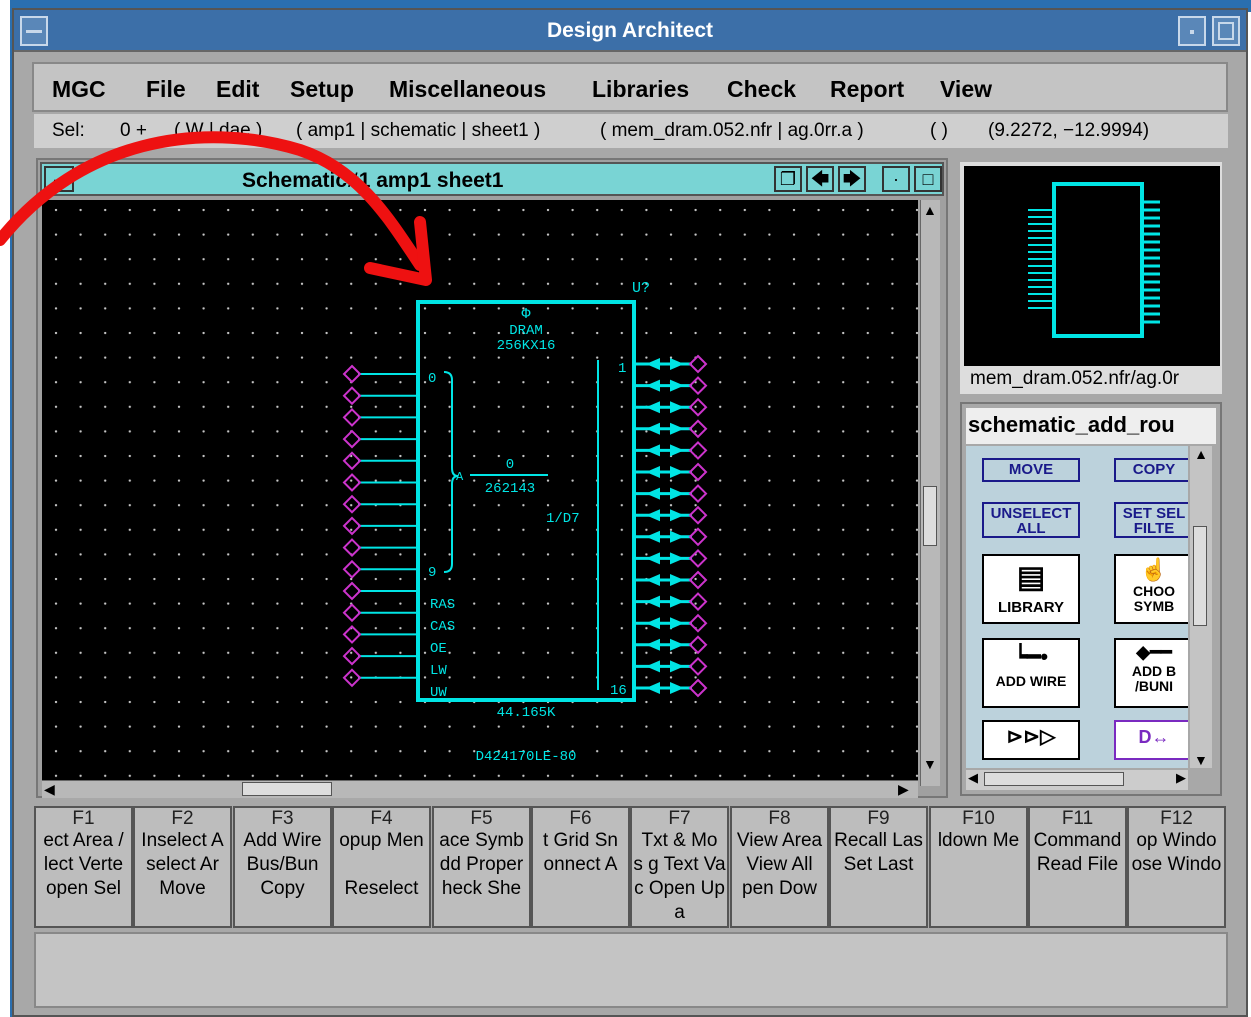 This screenshot has width=1251, height=1017. Describe the element at coordinates (930, 211) in the screenshot. I see `scroll-up-icon: ▲` at that location.